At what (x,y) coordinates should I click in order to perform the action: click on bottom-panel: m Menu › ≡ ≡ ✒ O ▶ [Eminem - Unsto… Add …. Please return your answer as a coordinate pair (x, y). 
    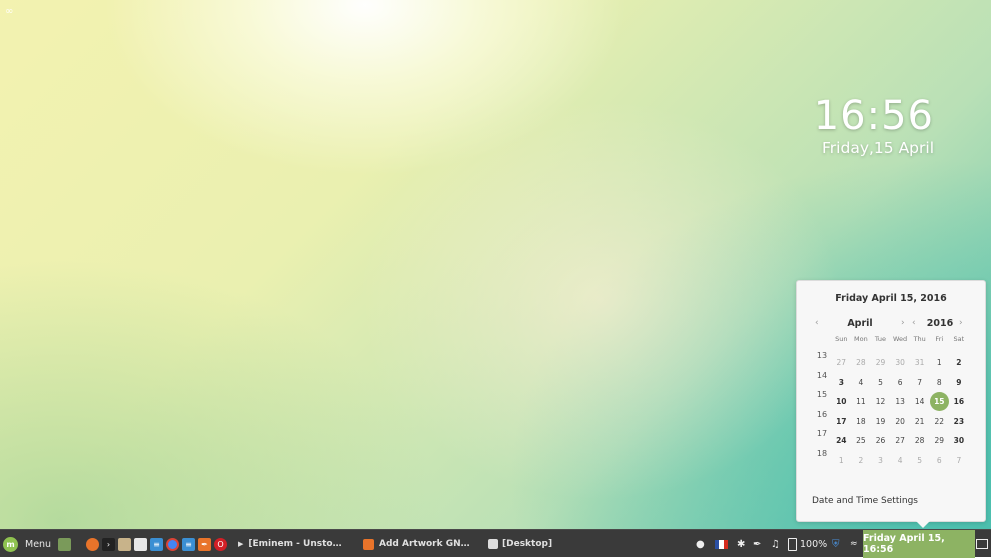
    Looking at the image, I should click on (495, 543).